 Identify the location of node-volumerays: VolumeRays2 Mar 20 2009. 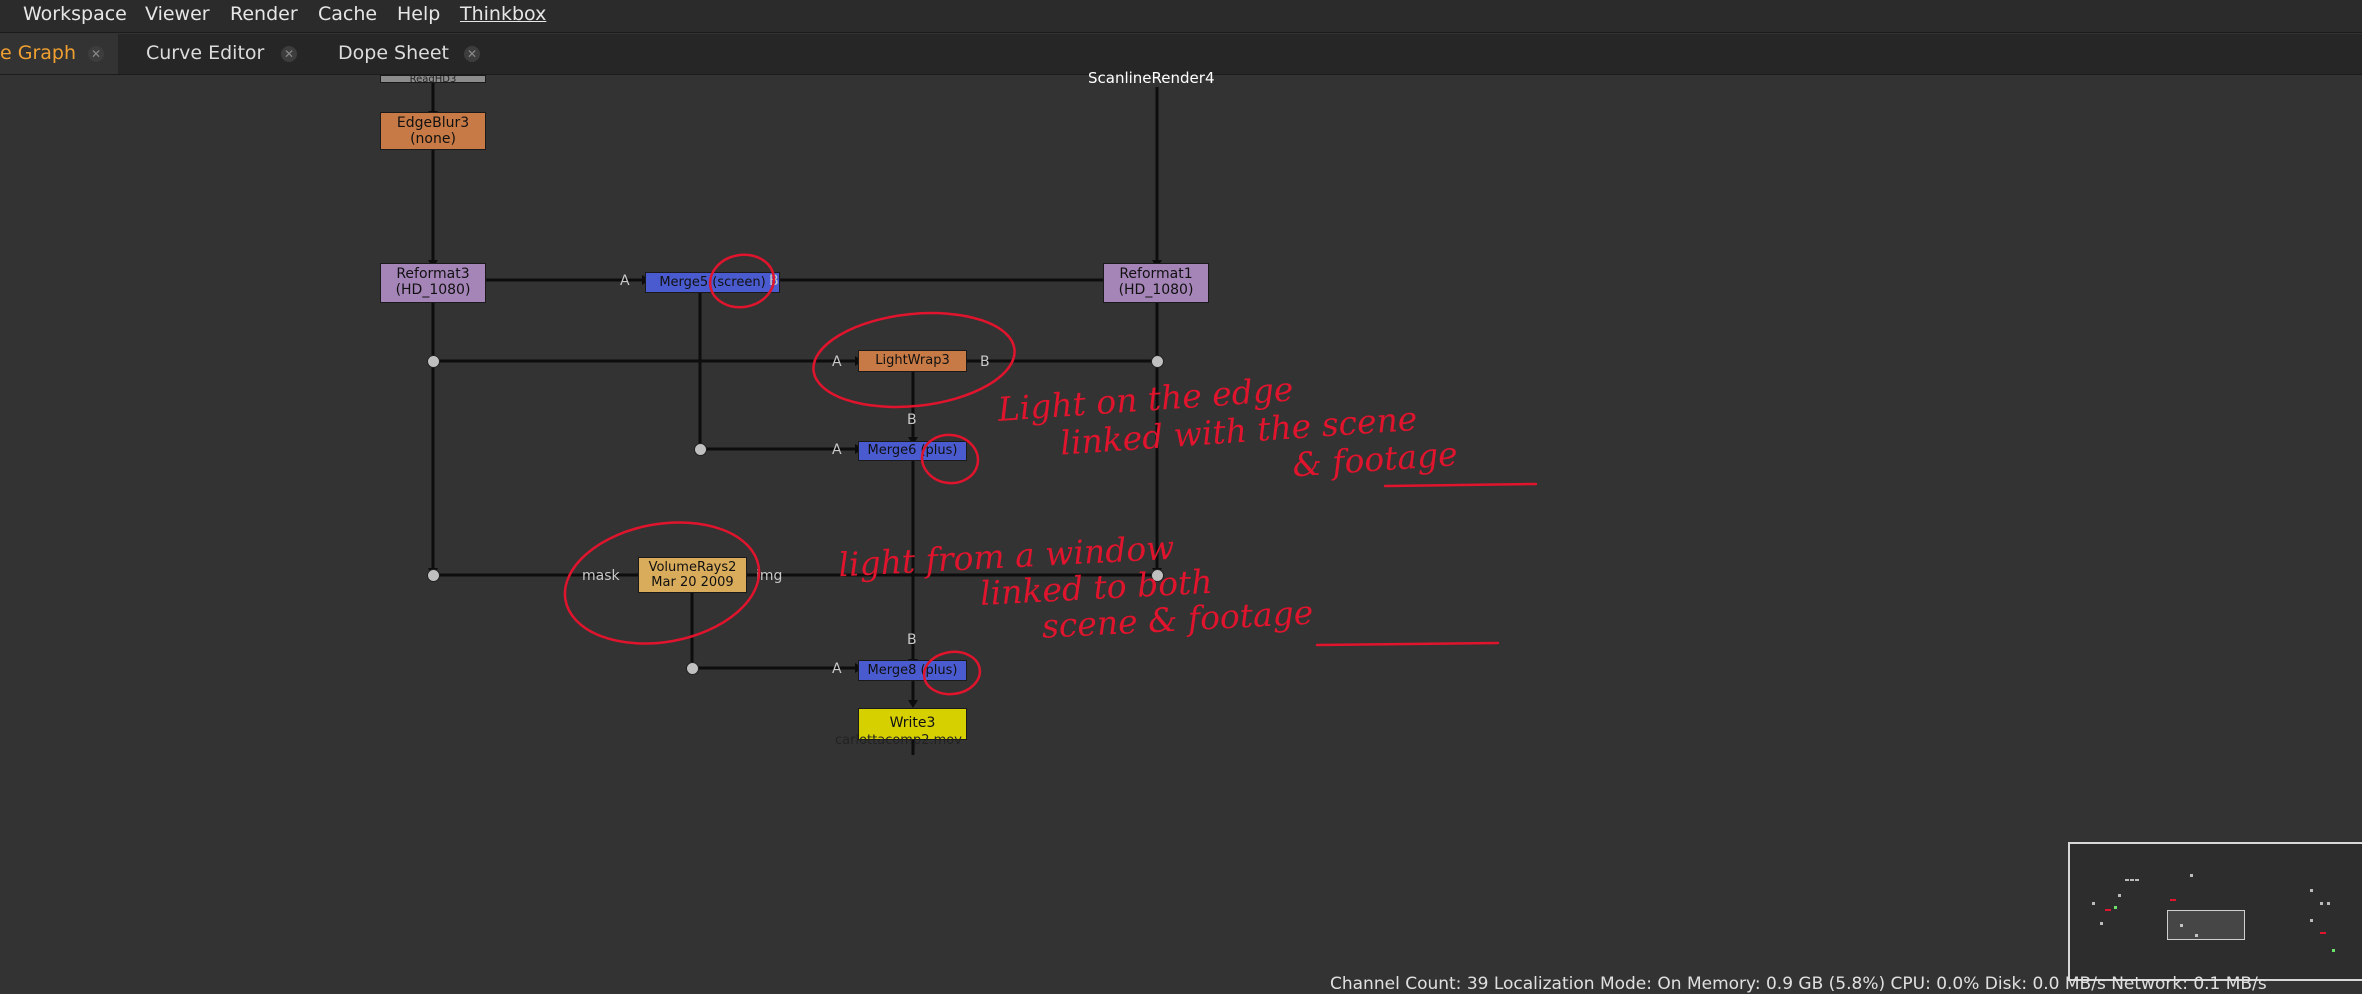
(692, 575).